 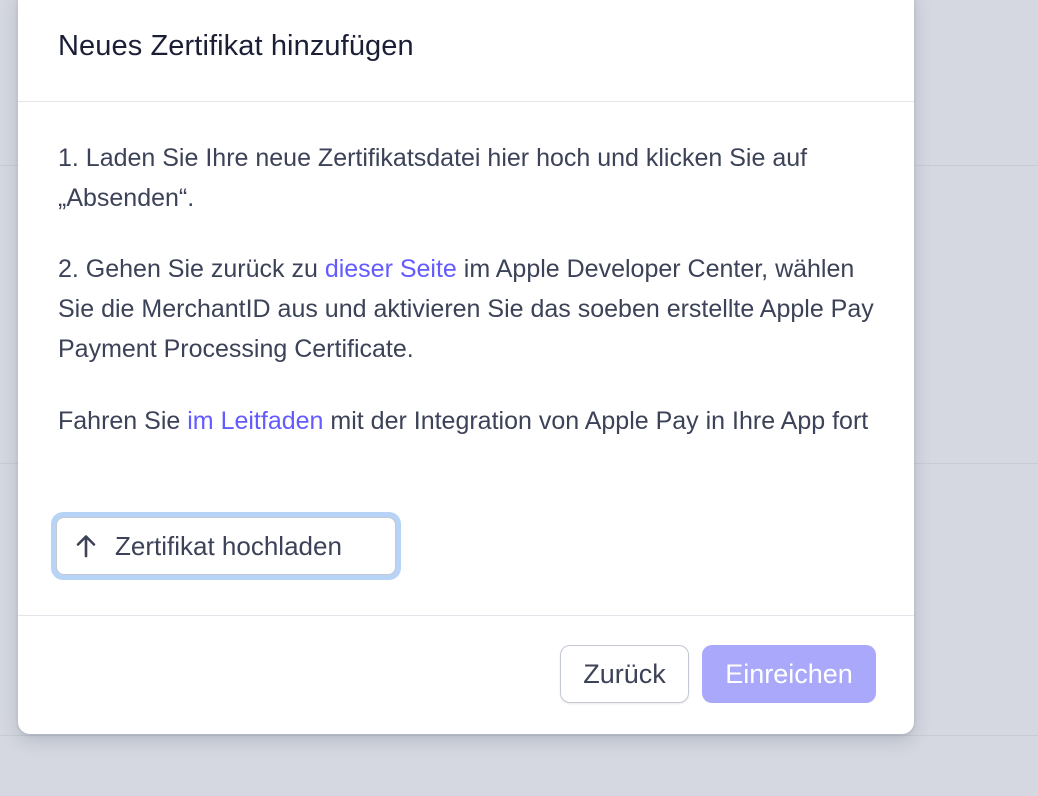 I want to click on dialog-header: Neues Zertifikat hinzufügen, so click(x=466, y=51).